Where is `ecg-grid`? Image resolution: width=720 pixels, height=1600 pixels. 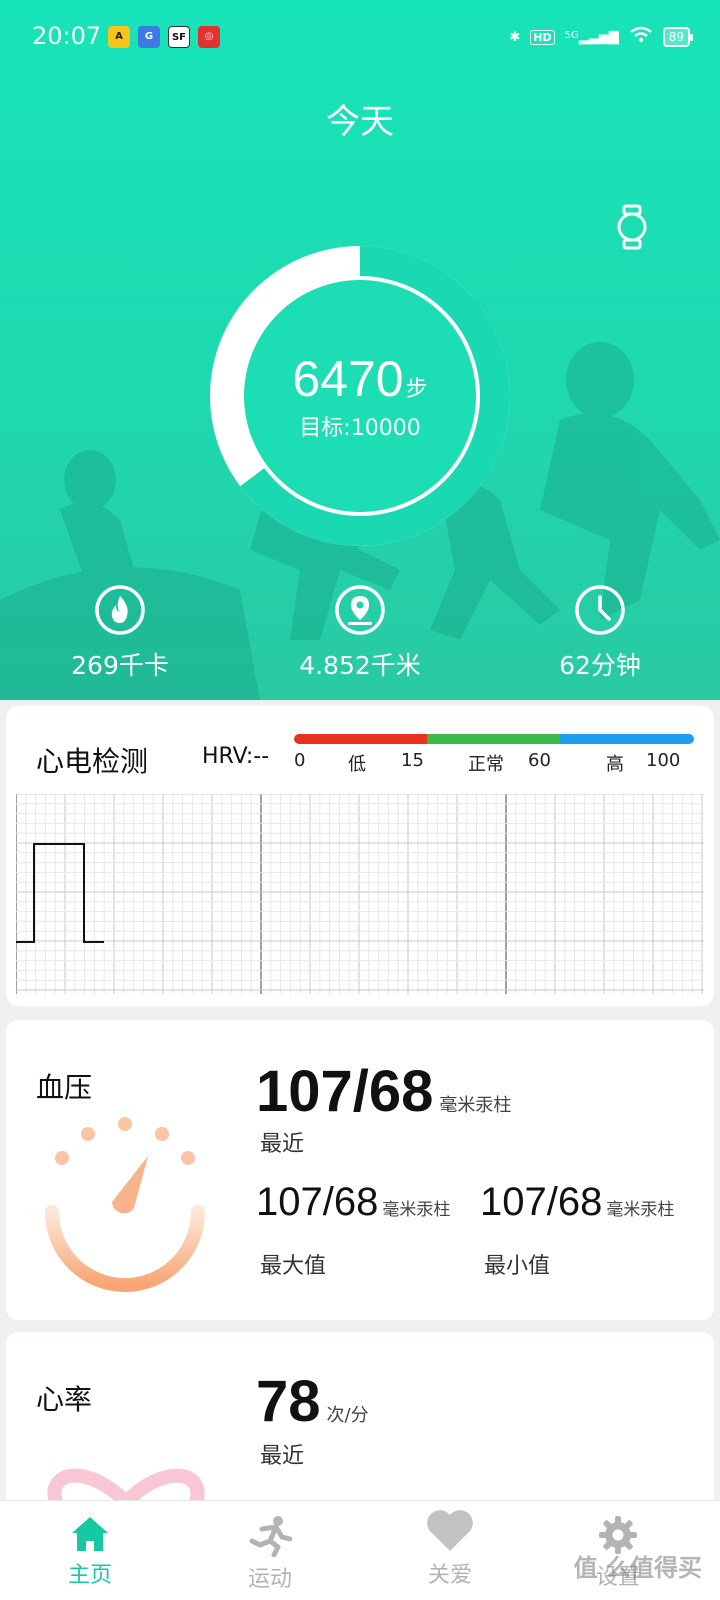 ecg-grid is located at coordinates (360, 894).